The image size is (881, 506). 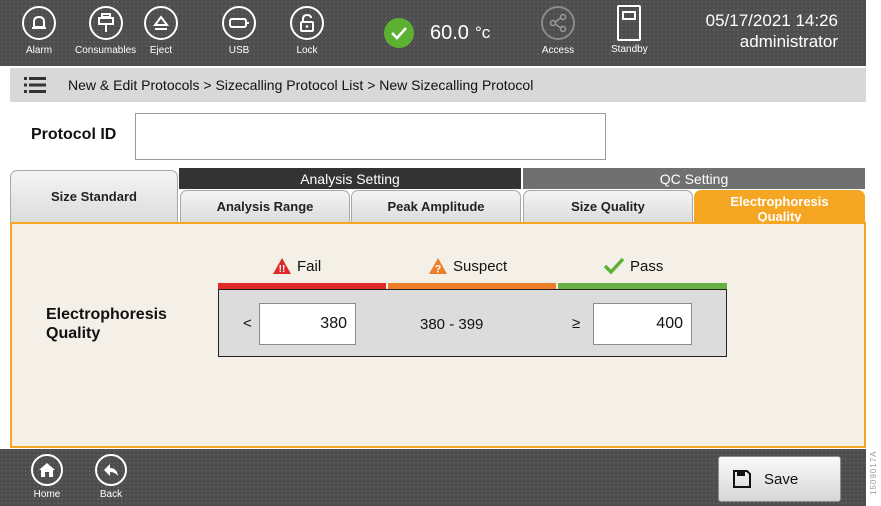 What do you see at coordinates (370, 136) in the screenshot?
I see `protocol-id-input` at bounding box center [370, 136].